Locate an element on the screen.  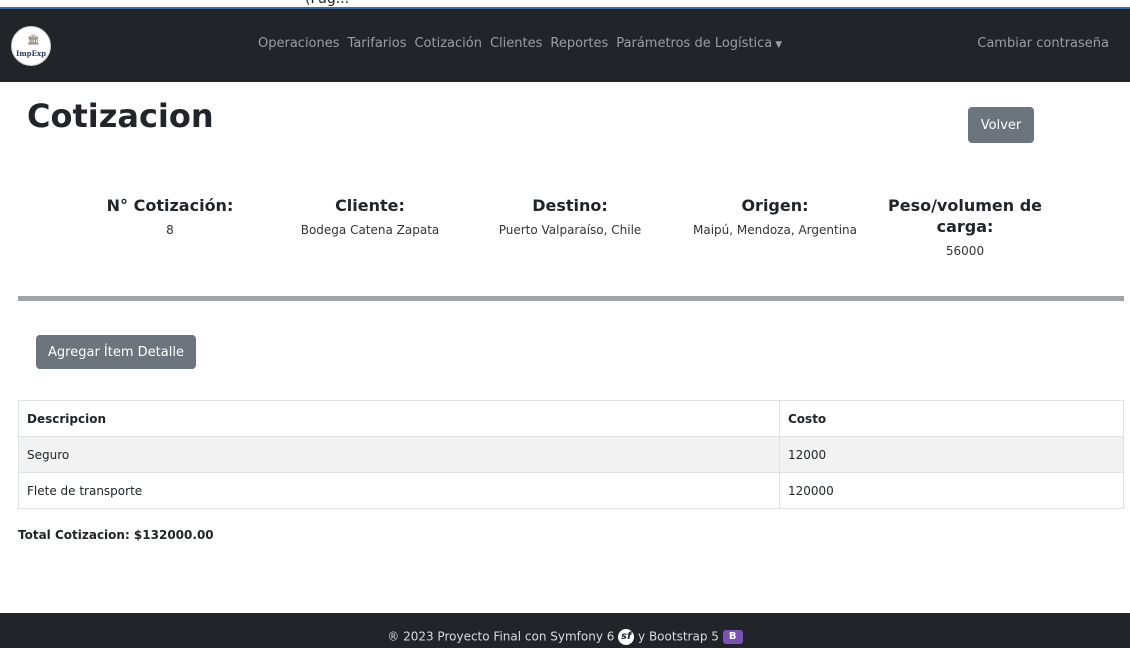
back-button: Volver is located at coordinates (1001, 125).